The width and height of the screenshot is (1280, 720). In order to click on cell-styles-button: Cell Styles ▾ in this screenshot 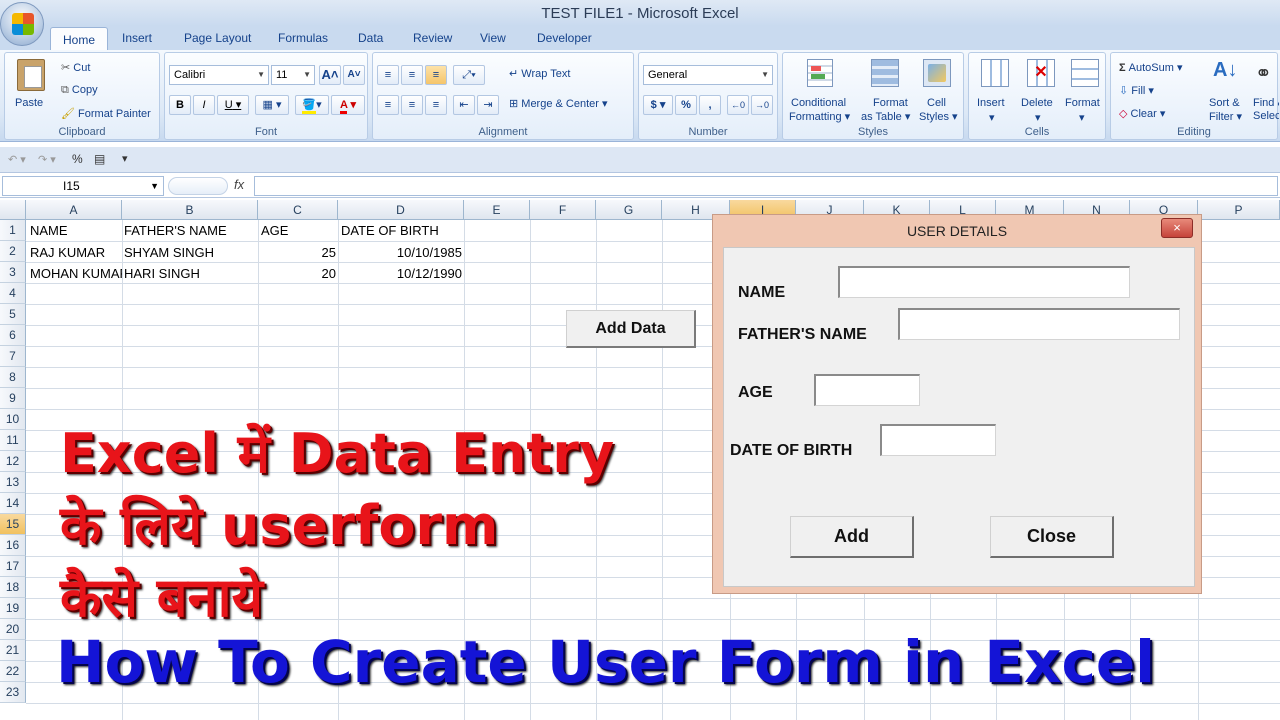, I will do `click(938, 89)`.